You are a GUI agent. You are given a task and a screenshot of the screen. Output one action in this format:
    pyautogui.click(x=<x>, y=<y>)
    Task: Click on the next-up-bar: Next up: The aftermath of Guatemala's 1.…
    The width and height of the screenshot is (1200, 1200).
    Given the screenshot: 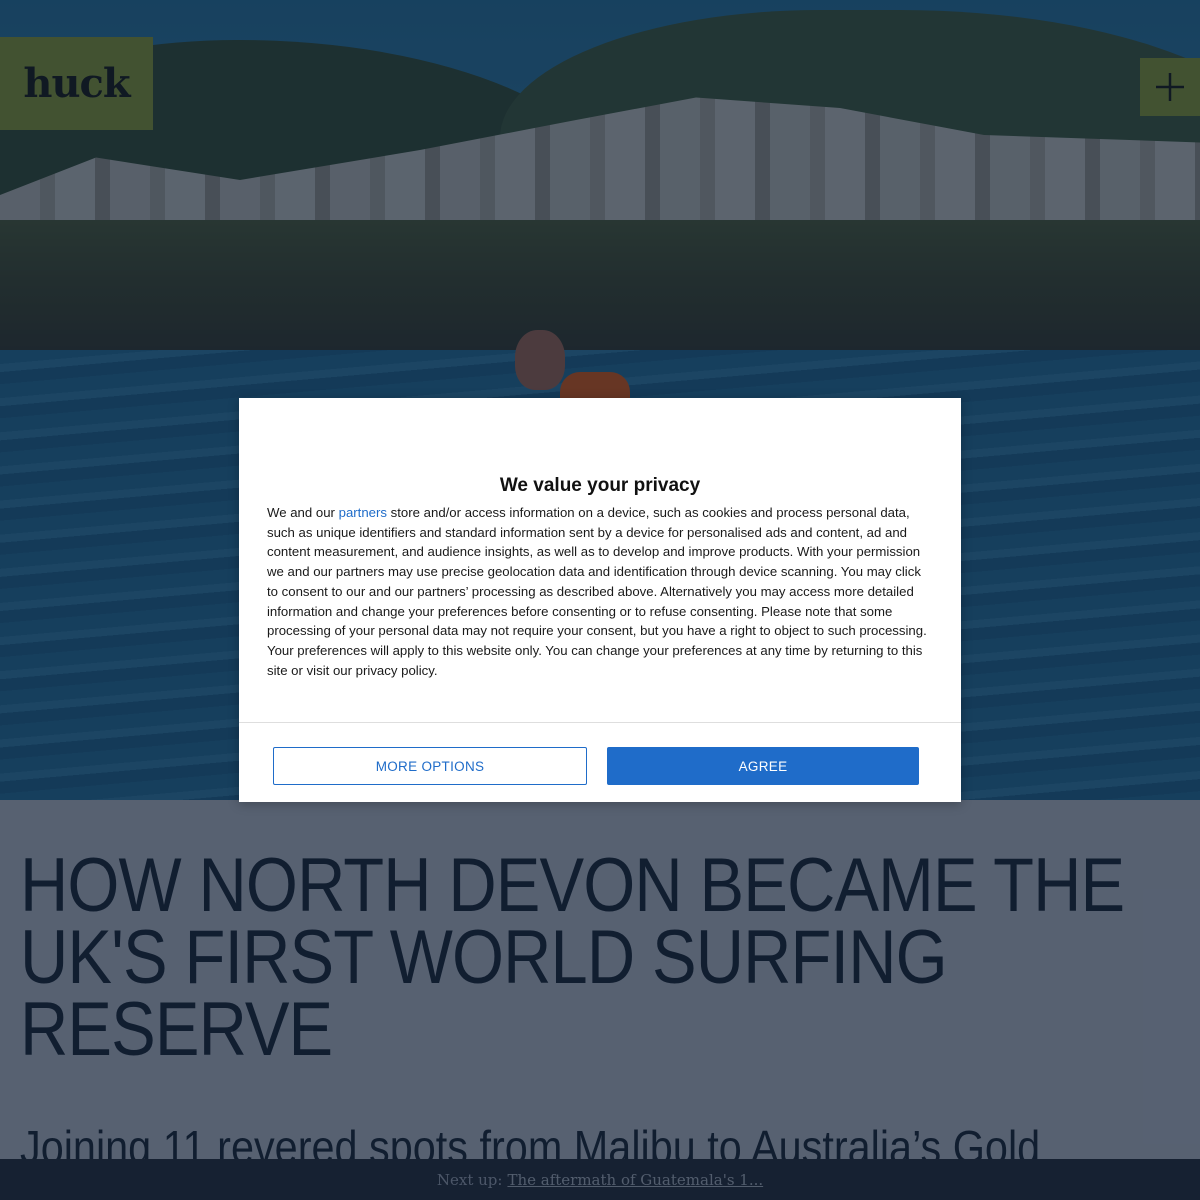 What is the action you would take?
    pyautogui.click(x=600, y=1179)
    